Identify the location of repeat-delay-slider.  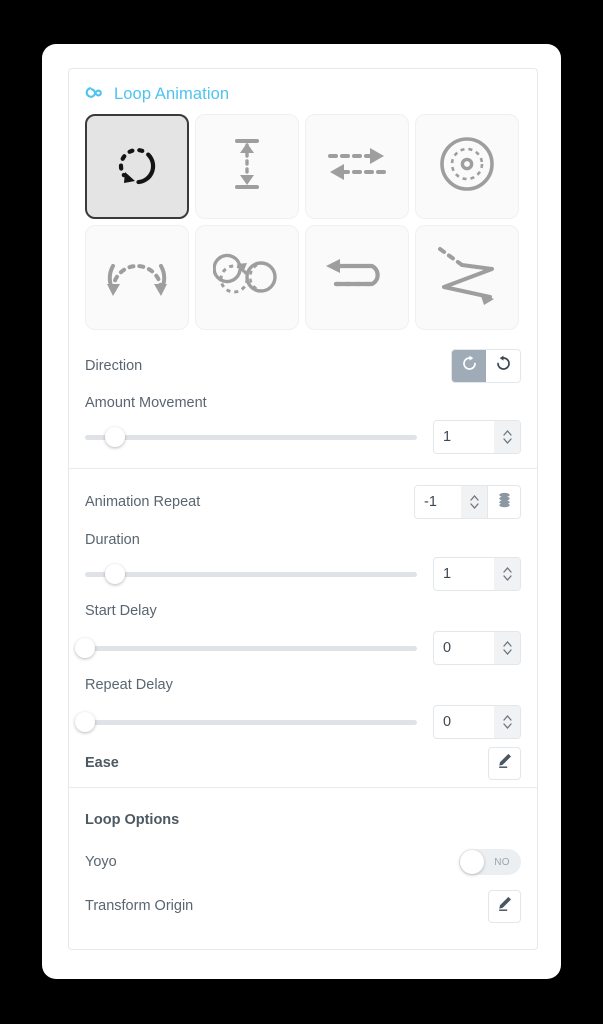
(246, 722).